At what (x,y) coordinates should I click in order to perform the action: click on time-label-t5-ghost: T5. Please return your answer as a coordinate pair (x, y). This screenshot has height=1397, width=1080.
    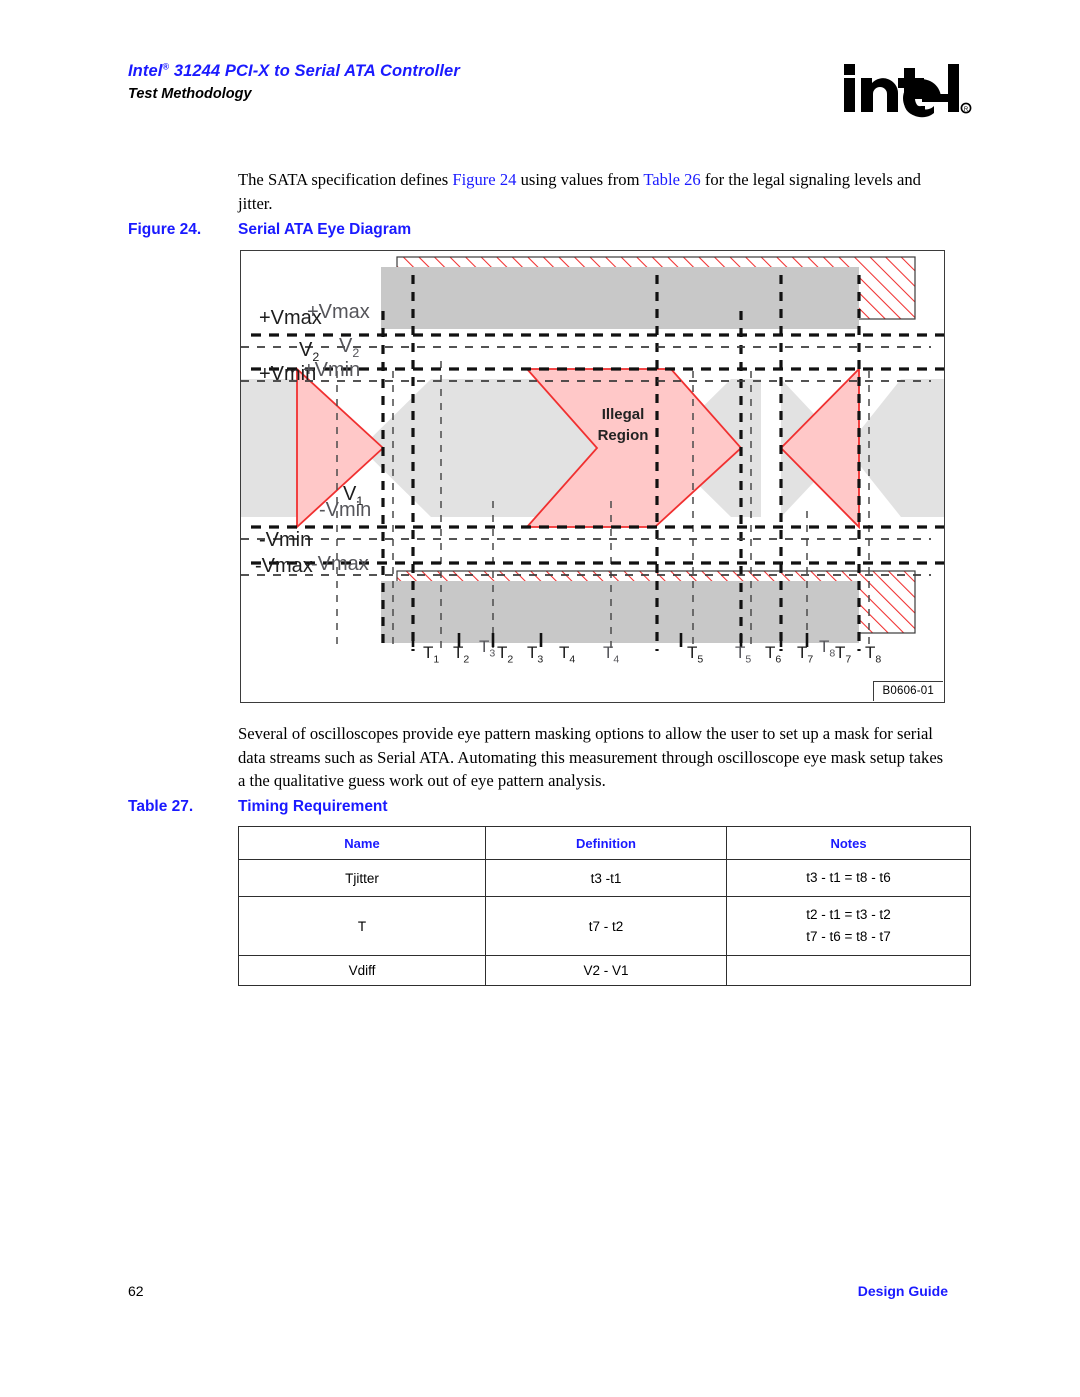
    Looking at the image, I should click on (743, 654).